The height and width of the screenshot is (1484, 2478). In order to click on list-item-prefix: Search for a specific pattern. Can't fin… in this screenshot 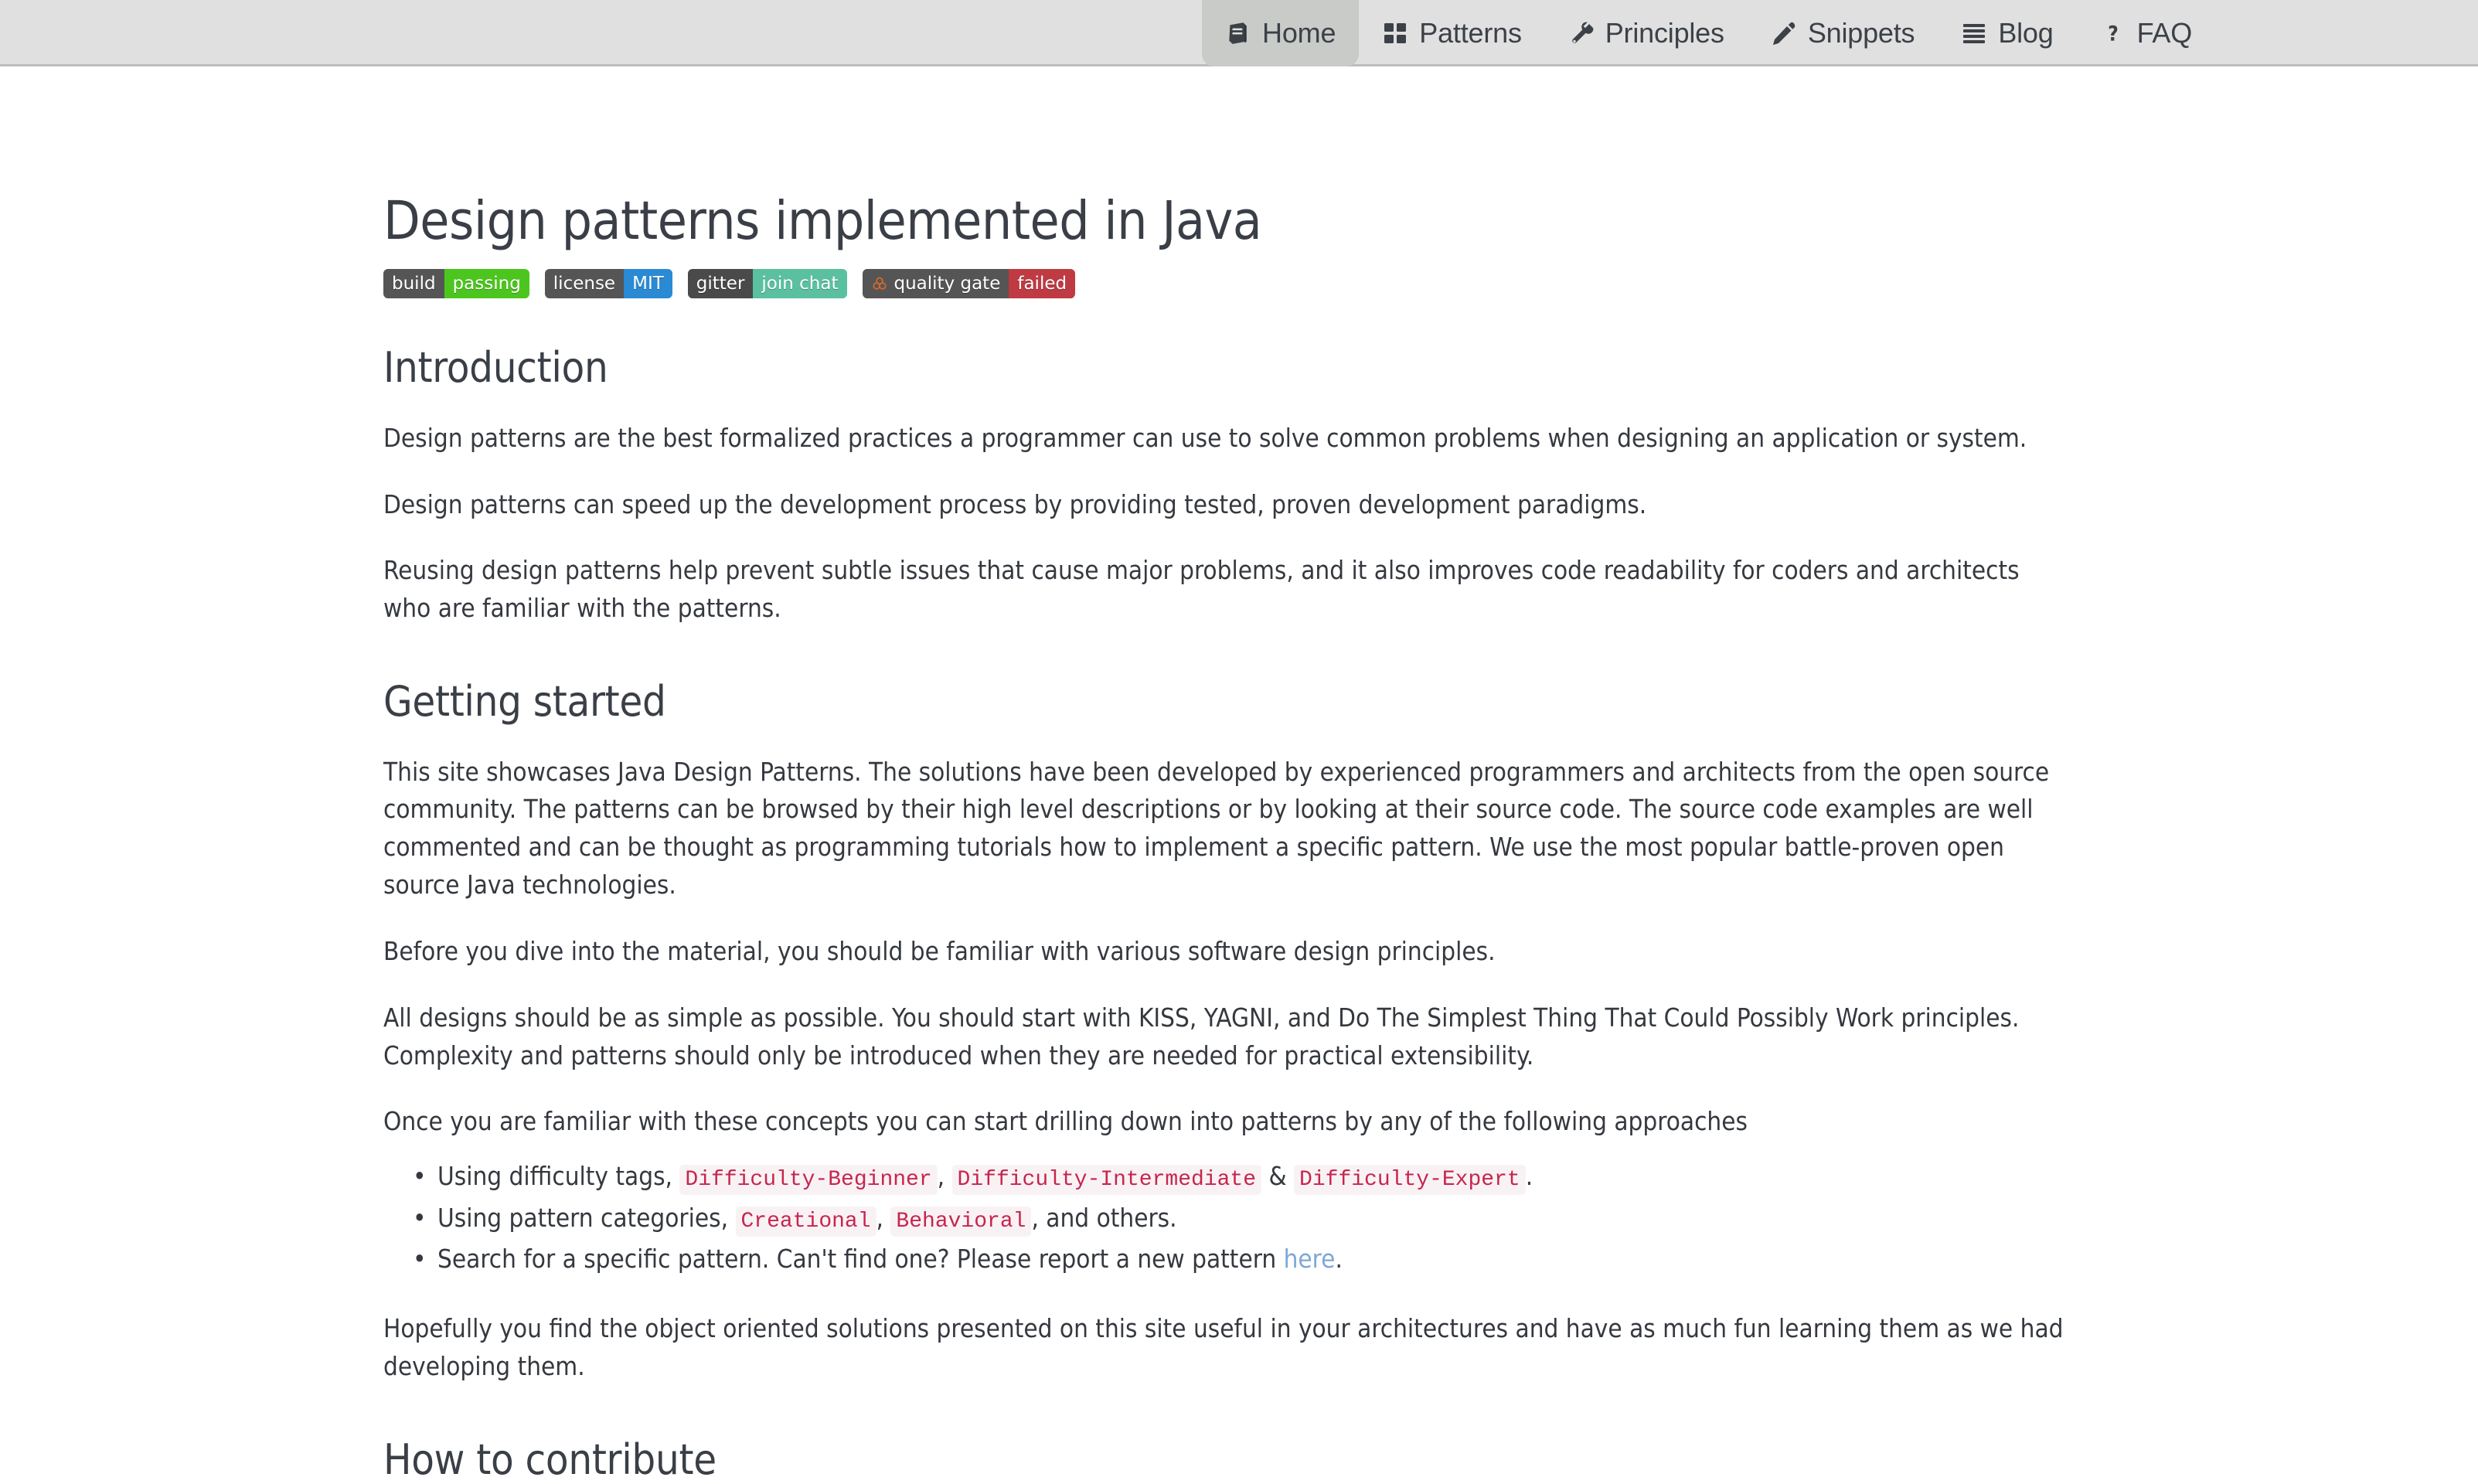, I will do `click(857, 1259)`.